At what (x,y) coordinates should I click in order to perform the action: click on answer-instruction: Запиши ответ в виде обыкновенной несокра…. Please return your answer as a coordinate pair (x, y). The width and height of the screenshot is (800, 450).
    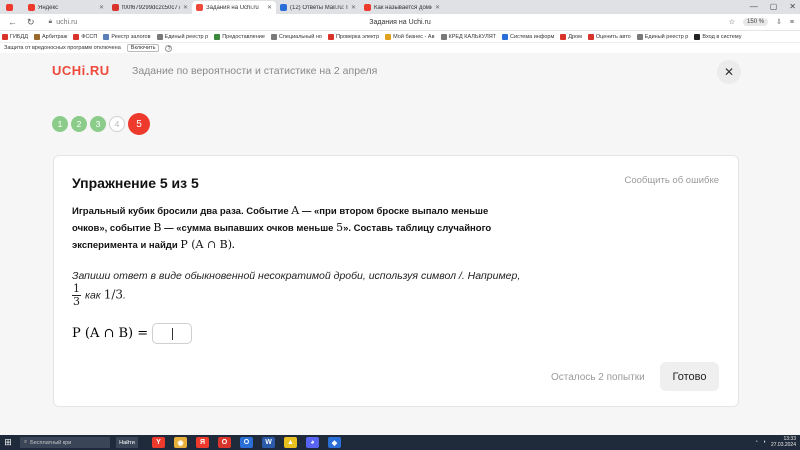
    Looking at the image, I should click on (307, 288).